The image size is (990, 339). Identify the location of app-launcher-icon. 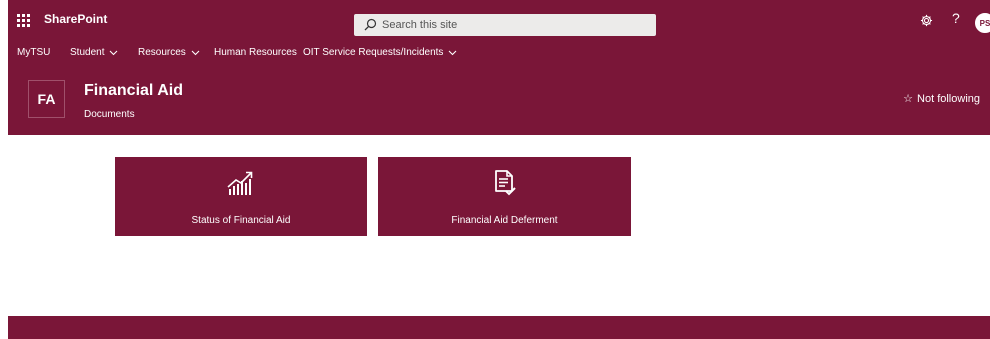
(23, 20).